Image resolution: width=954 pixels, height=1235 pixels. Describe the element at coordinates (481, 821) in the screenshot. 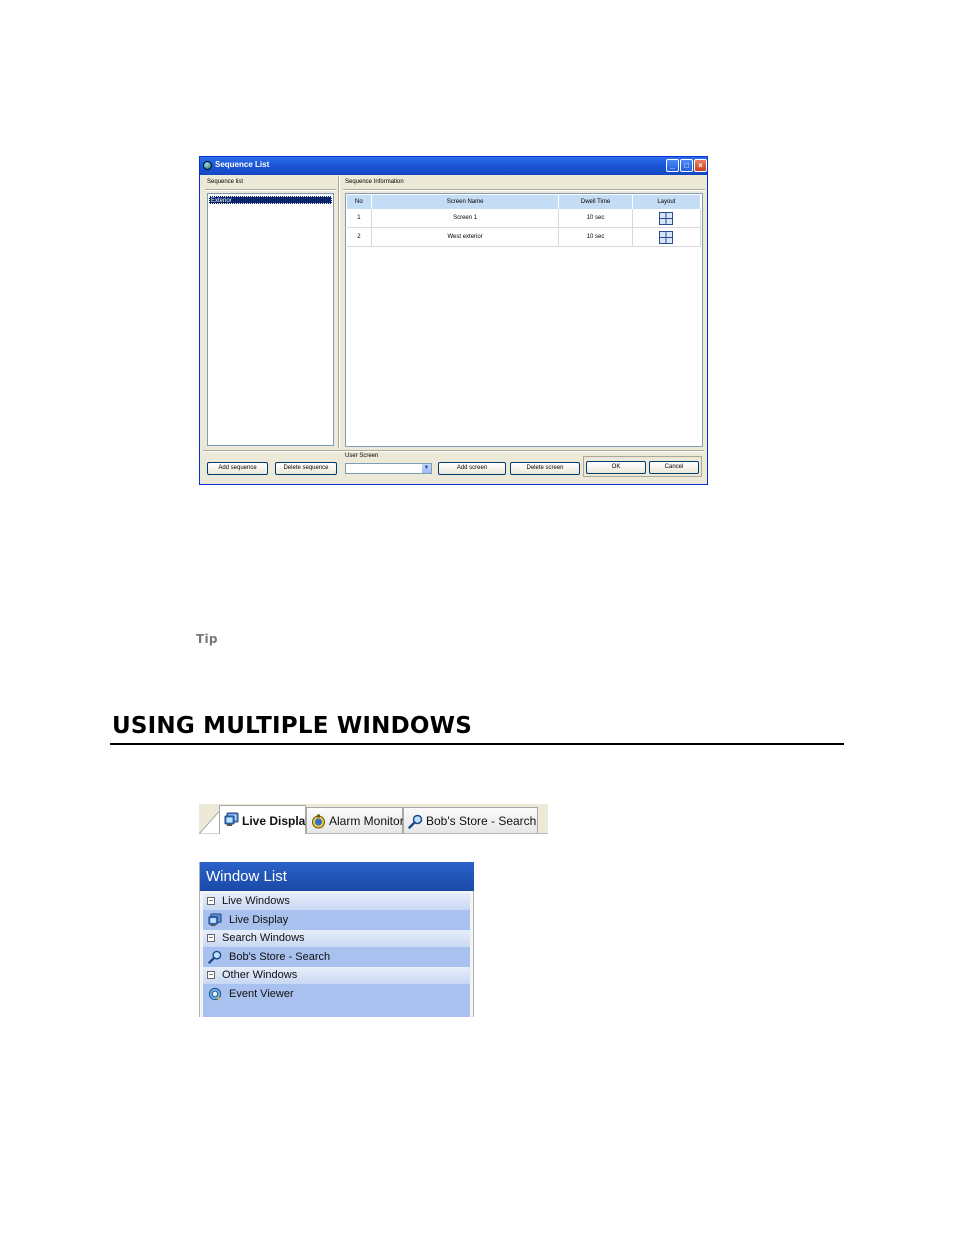

I see `tab-label: Bob's Store - Search` at that location.